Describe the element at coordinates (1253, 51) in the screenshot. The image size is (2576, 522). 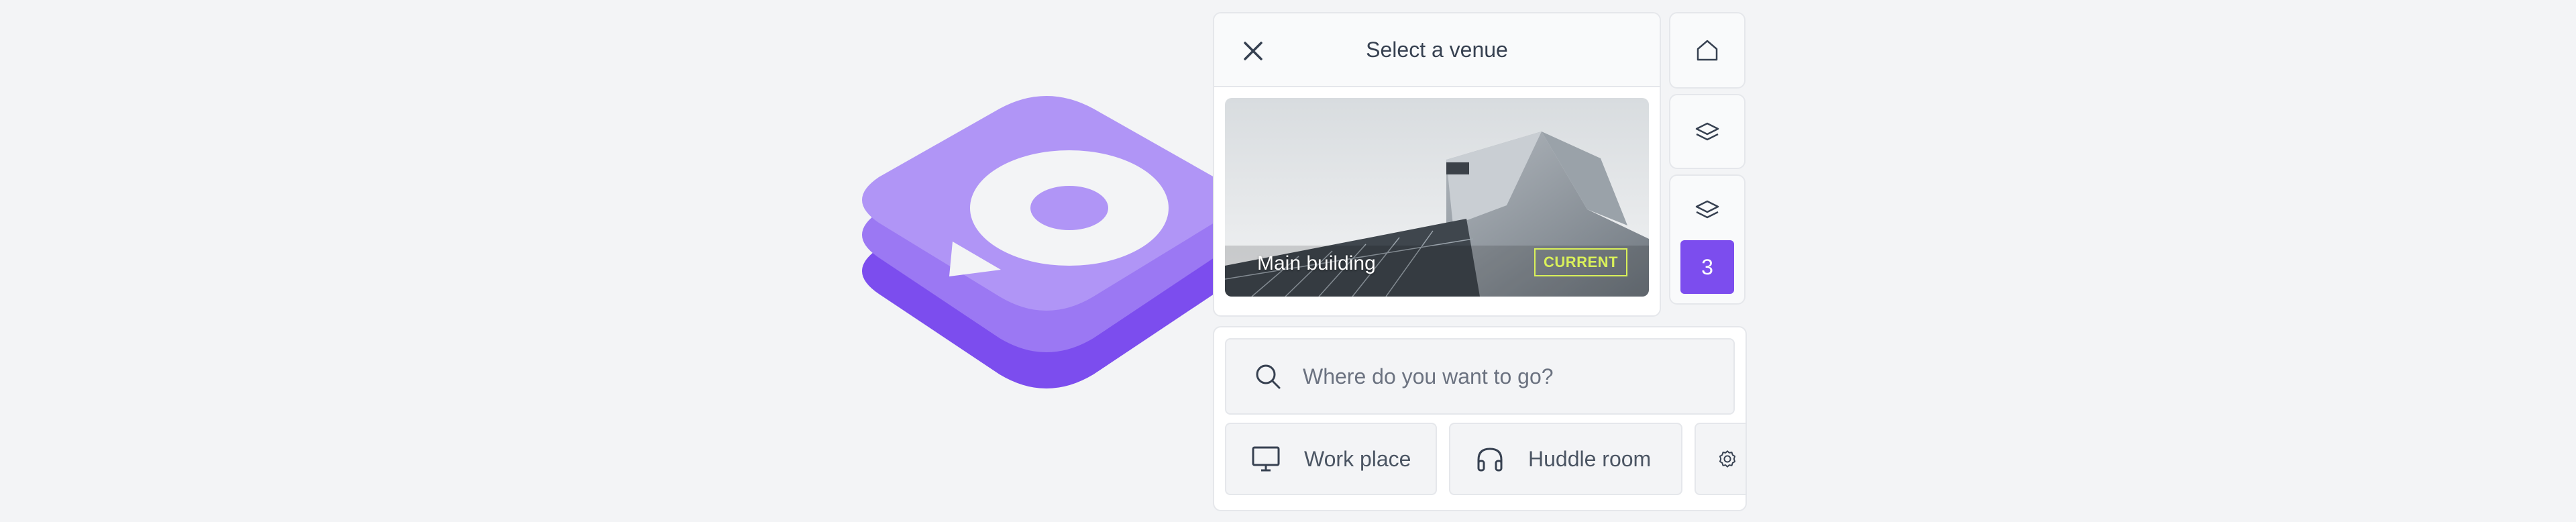
I see `close-icon` at that location.